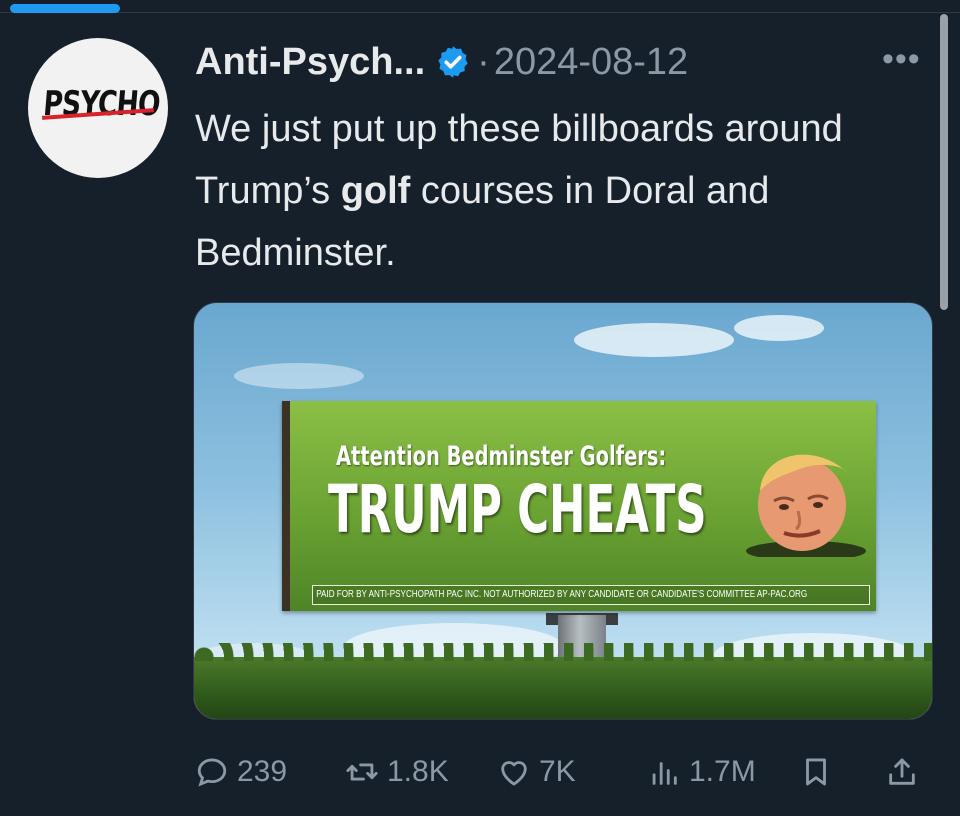 Image resolution: width=960 pixels, height=816 pixels. I want to click on tweet-text-bold: golf, so click(375, 191).